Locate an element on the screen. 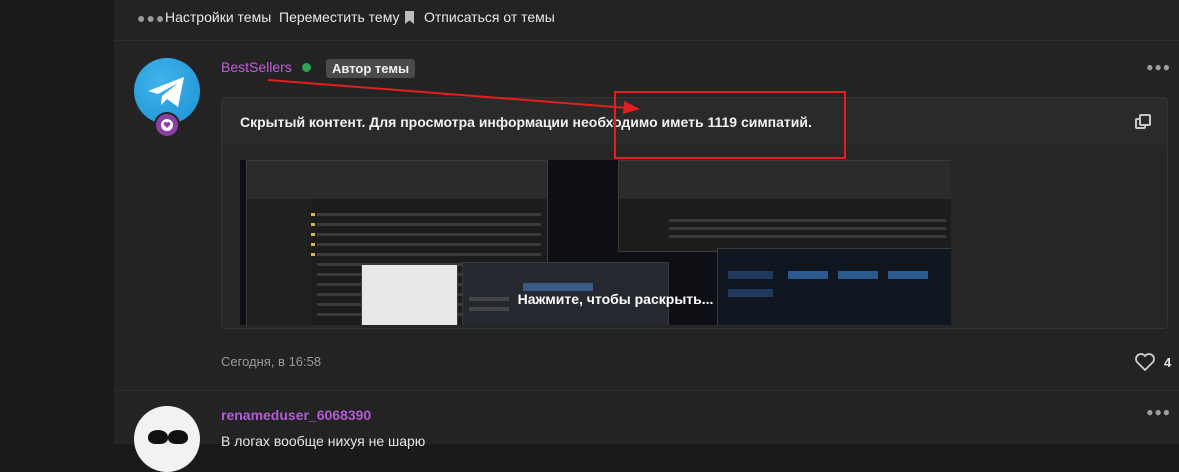  post-message: В логах вообще нихуя не шарю is located at coordinates (323, 441).